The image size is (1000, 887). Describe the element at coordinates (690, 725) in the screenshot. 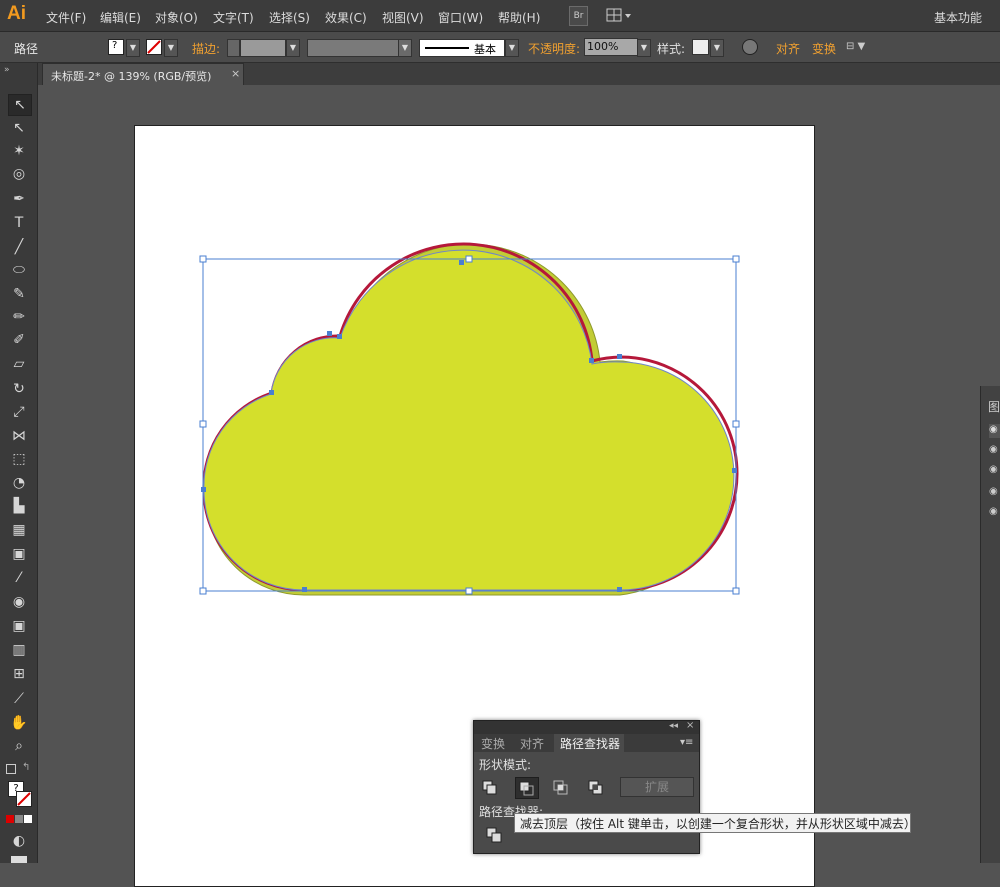

I see `close-panel-icon: ×` at that location.